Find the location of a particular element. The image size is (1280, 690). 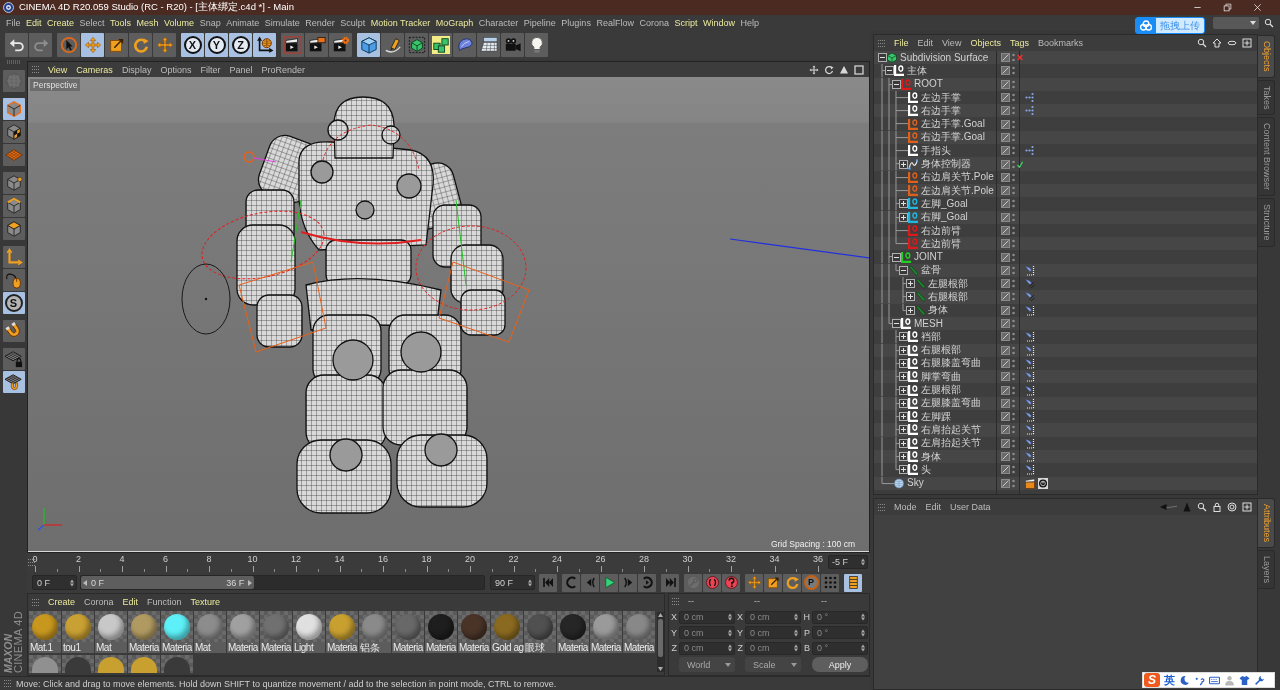

panel-tab: Structure is located at coordinates (1266, 222).